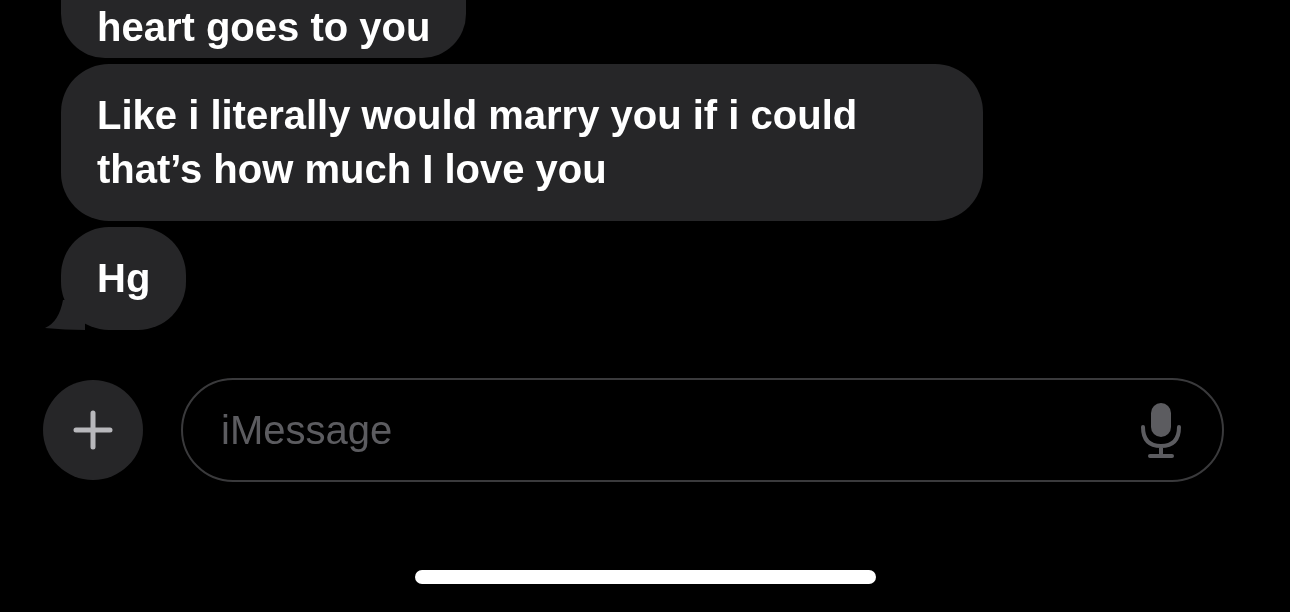 The width and height of the screenshot is (1290, 612). What do you see at coordinates (264, 29) in the screenshot?
I see `message-bubble: heart goes to you` at bounding box center [264, 29].